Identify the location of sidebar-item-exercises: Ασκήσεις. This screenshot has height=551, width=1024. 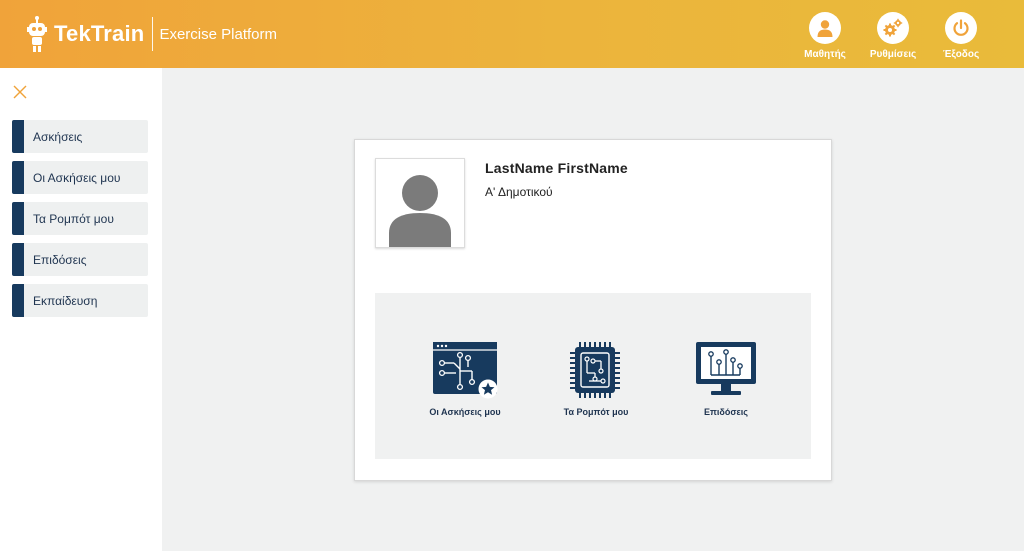
(80, 136).